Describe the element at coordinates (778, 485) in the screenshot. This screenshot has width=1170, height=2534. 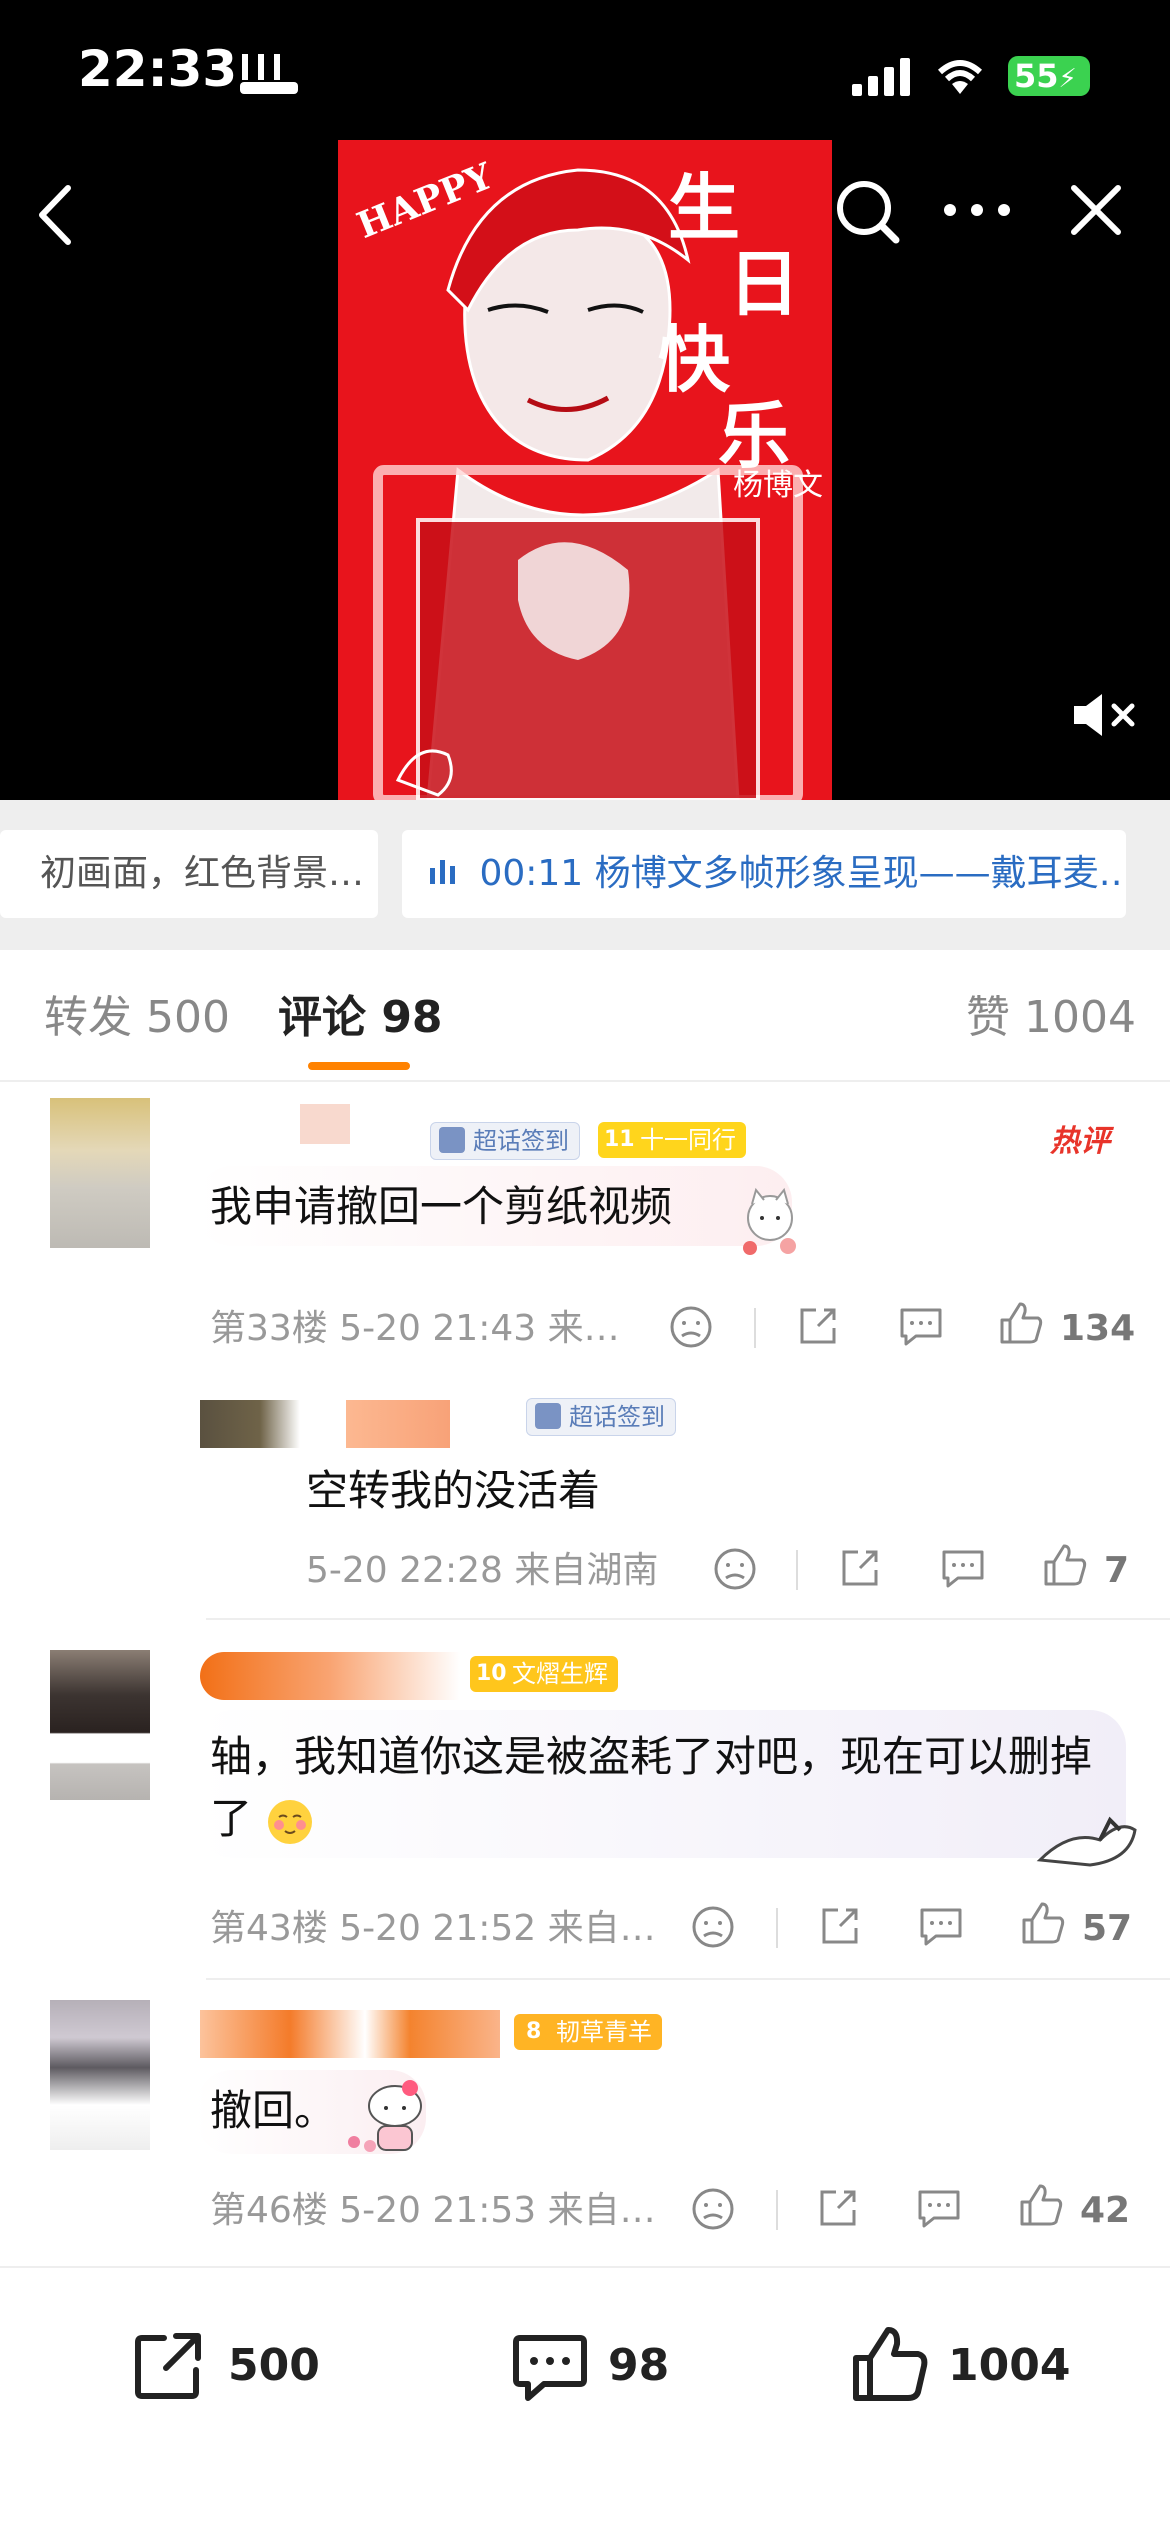
I see `poster-name: 杨博文` at that location.